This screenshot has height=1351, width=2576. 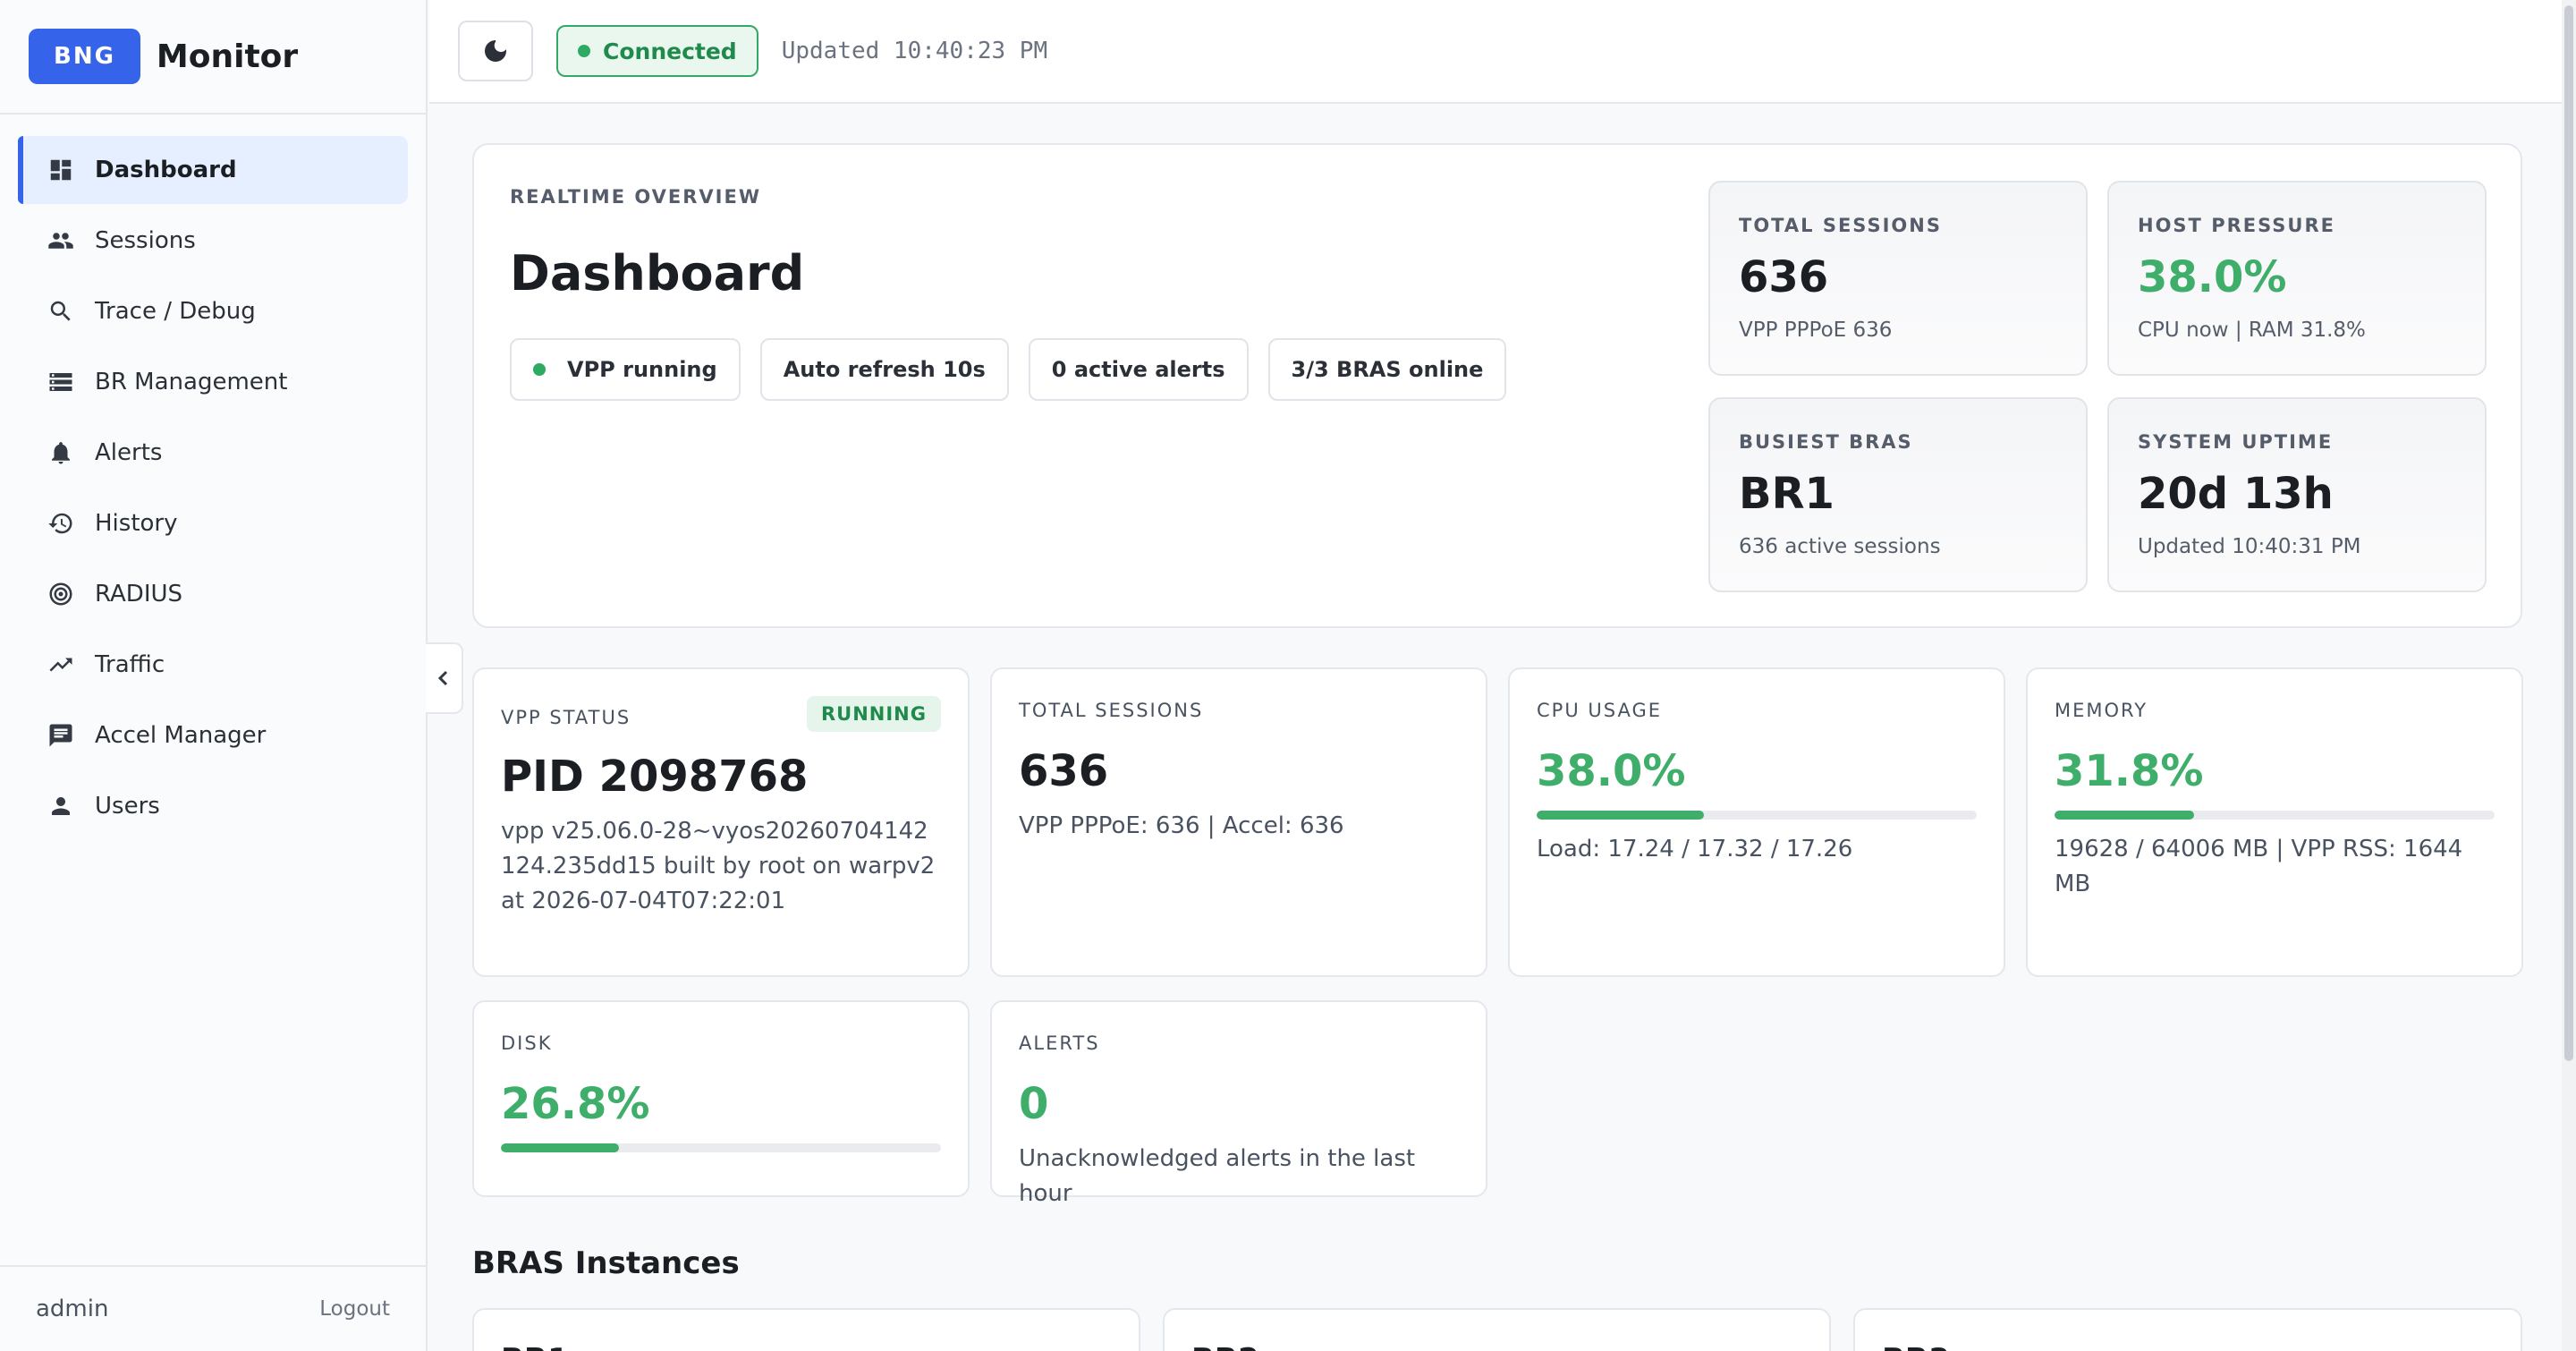 What do you see at coordinates (191, 382) in the screenshot?
I see `sidebar-item-label: BR Management` at bounding box center [191, 382].